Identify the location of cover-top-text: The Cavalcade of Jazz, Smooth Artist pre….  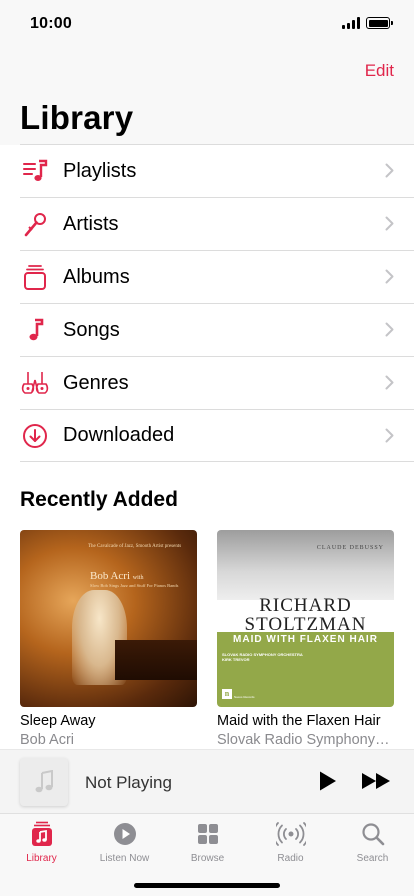
(135, 546).